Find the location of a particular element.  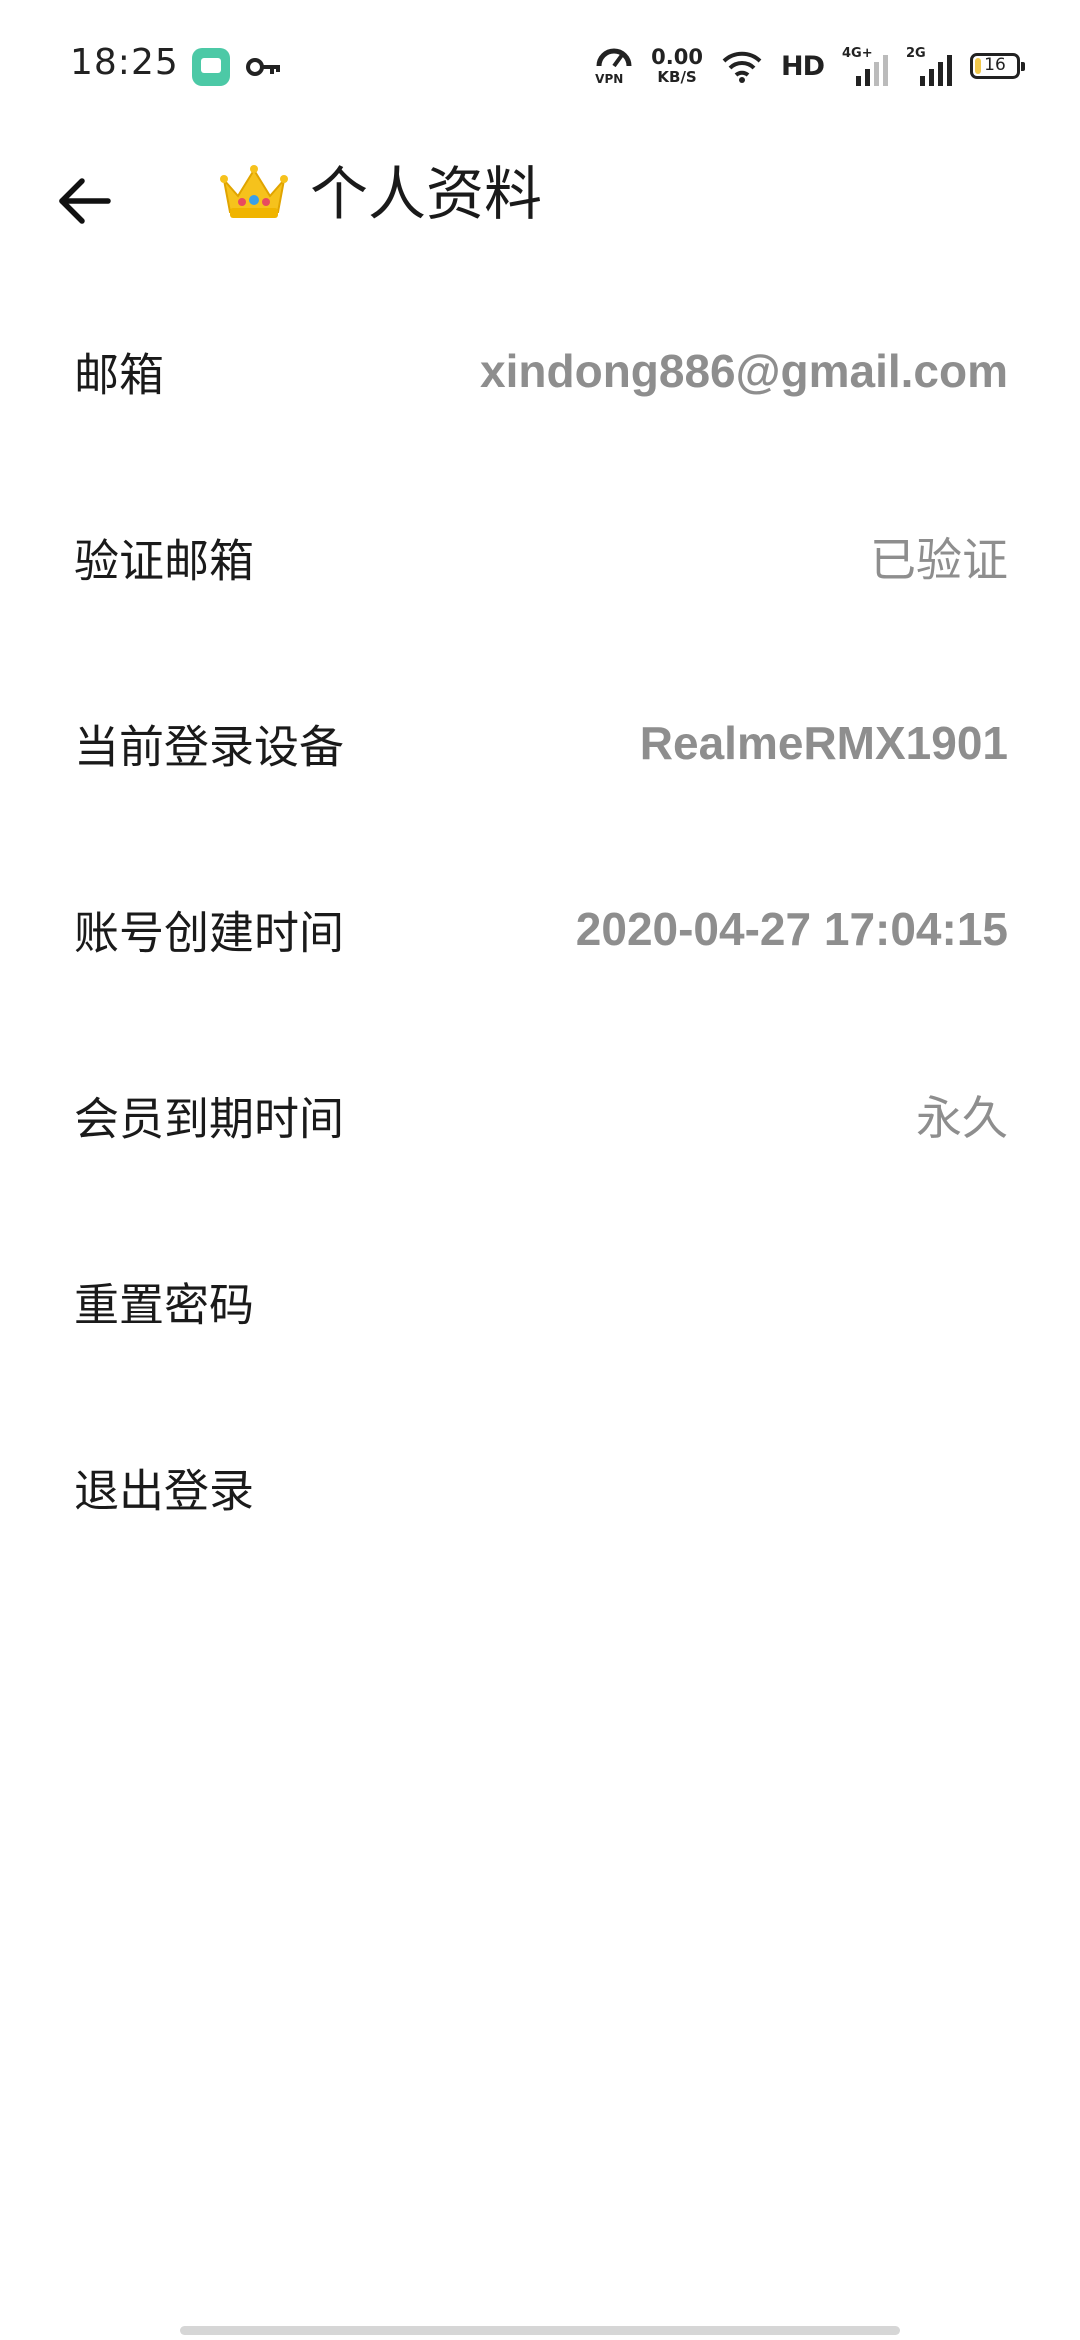

back-button is located at coordinates (85, 201).